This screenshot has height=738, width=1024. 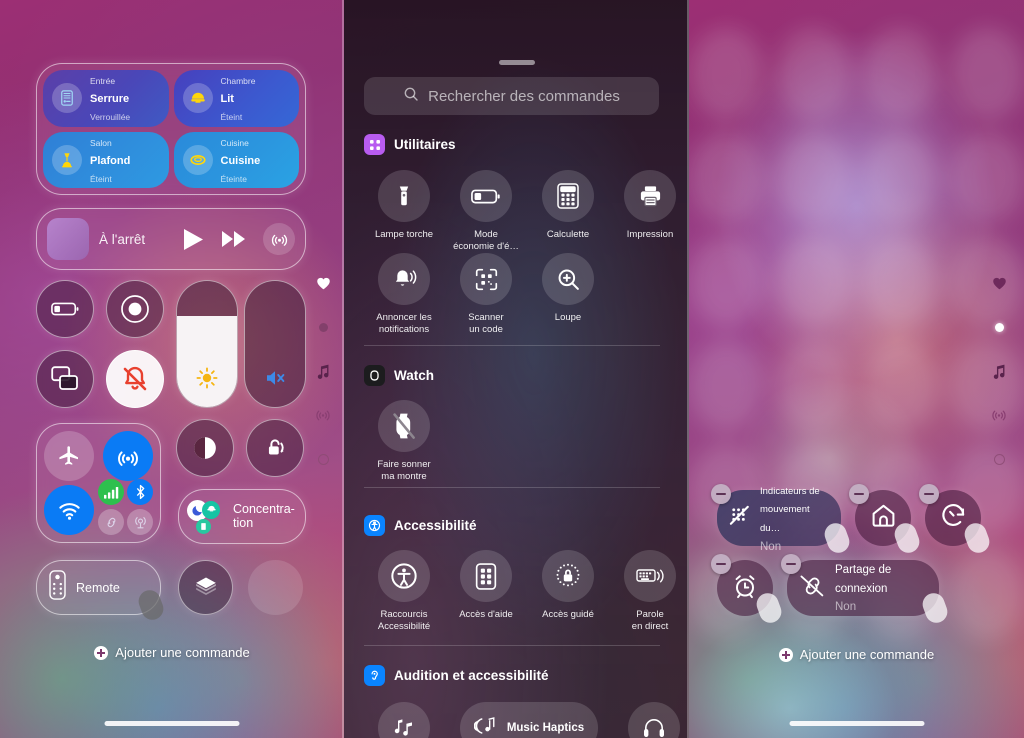 What do you see at coordinates (275, 448) in the screenshot?
I see `toggle-rotation-lock` at bounding box center [275, 448].